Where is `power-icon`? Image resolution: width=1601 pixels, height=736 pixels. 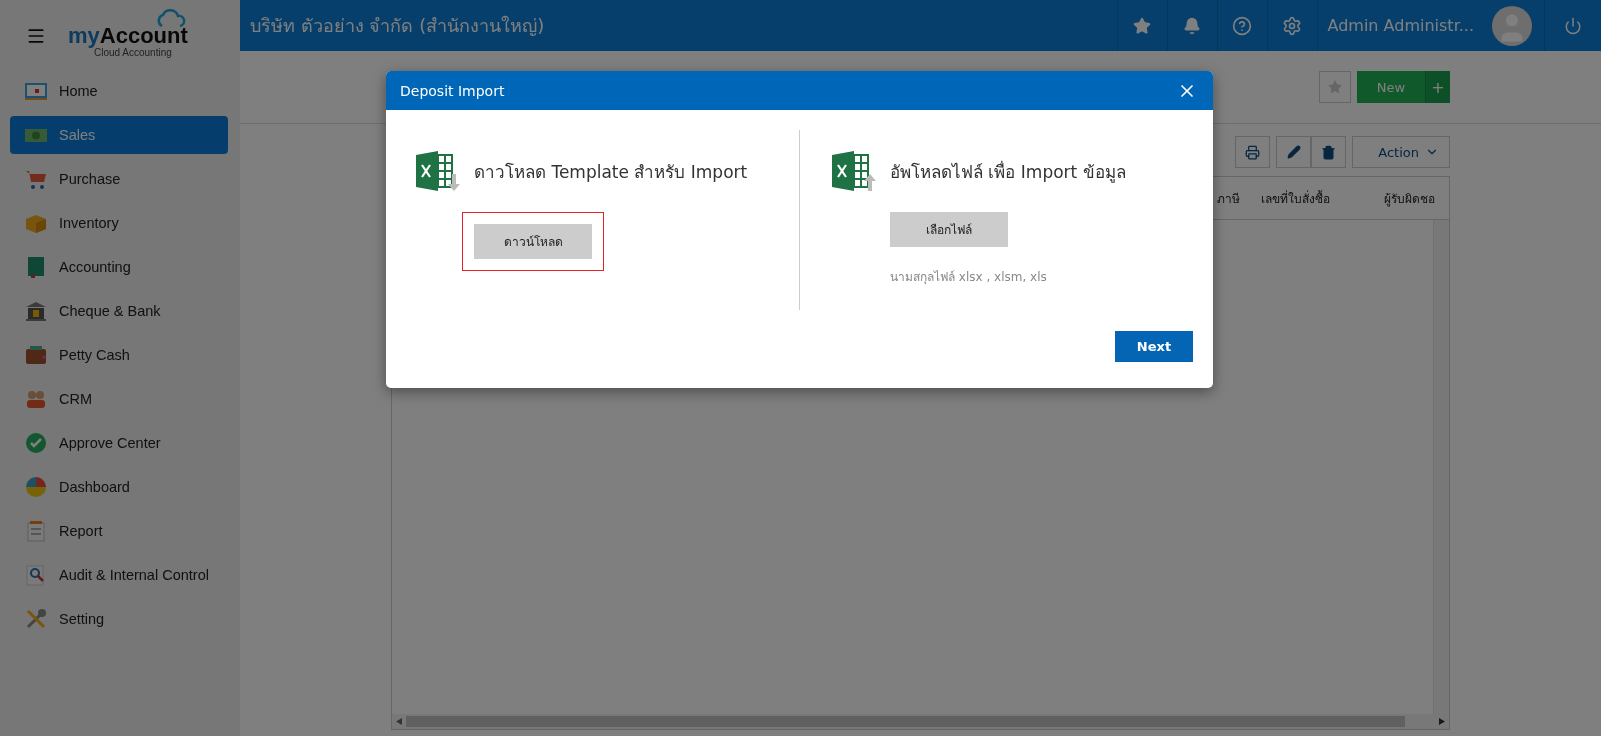
power-icon is located at coordinates (1573, 25).